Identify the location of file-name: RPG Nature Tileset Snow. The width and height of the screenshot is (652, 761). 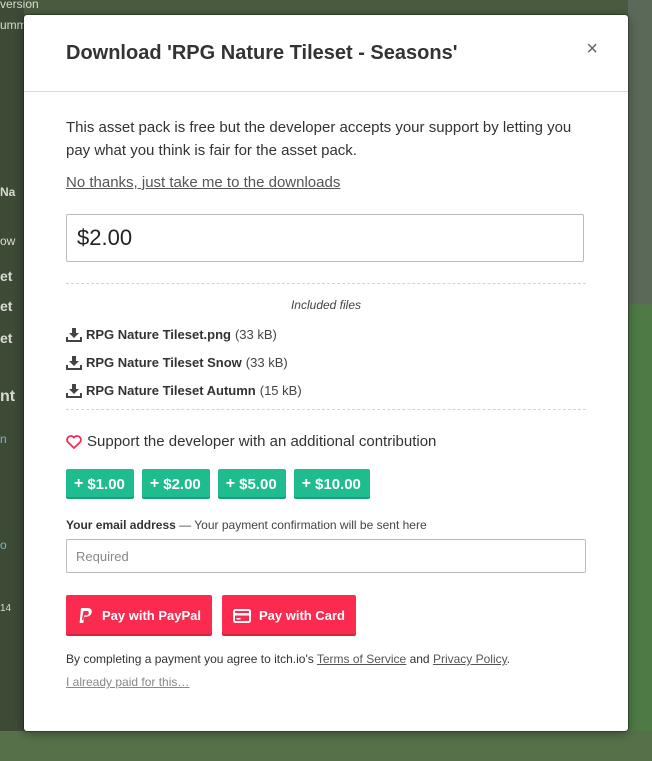
(164, 362).